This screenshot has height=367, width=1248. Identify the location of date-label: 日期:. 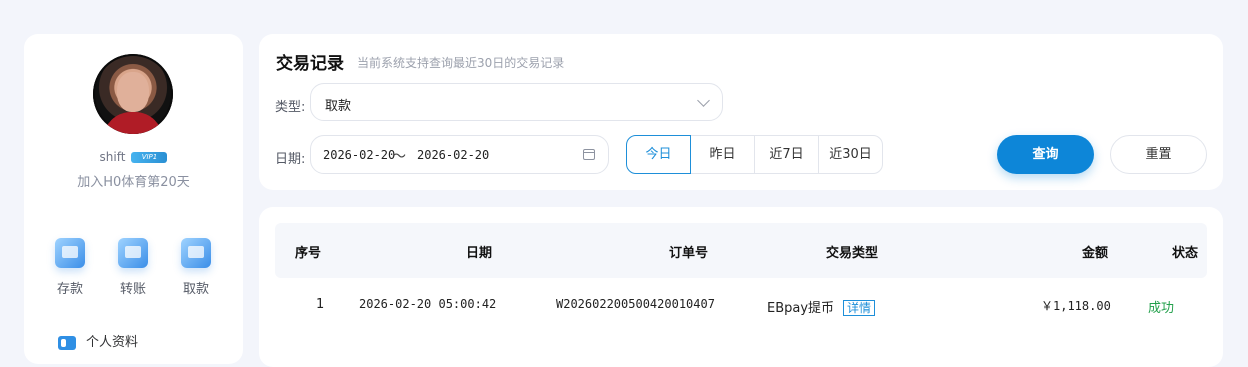
(290, 159).